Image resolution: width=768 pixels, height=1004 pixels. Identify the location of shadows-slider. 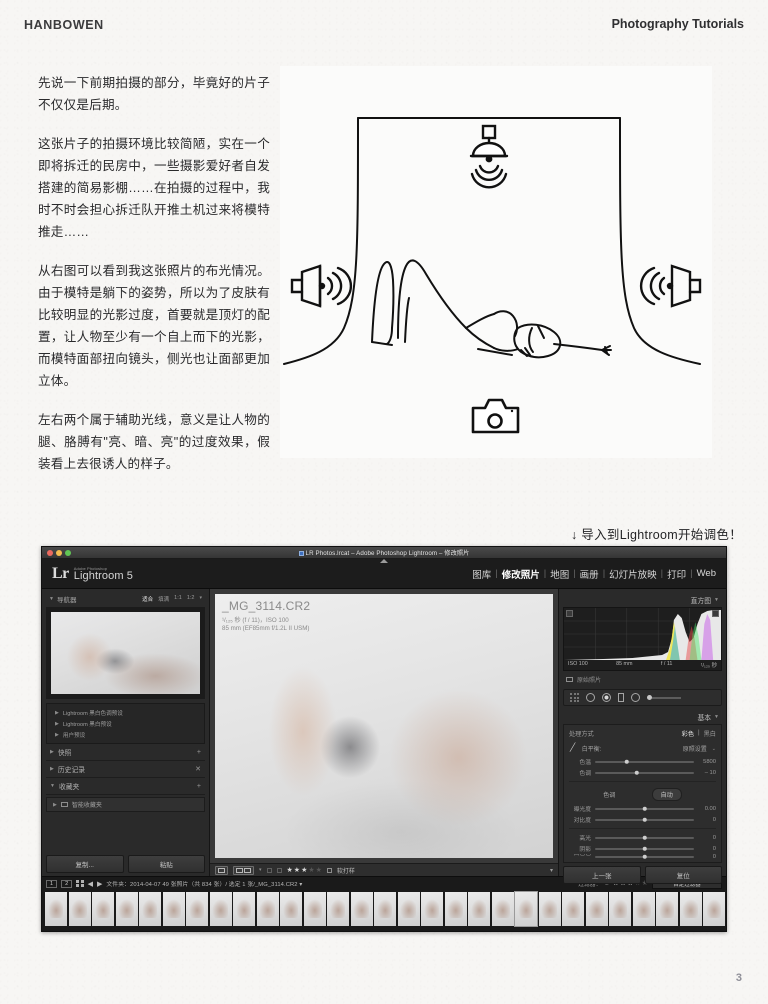
(644, 849).